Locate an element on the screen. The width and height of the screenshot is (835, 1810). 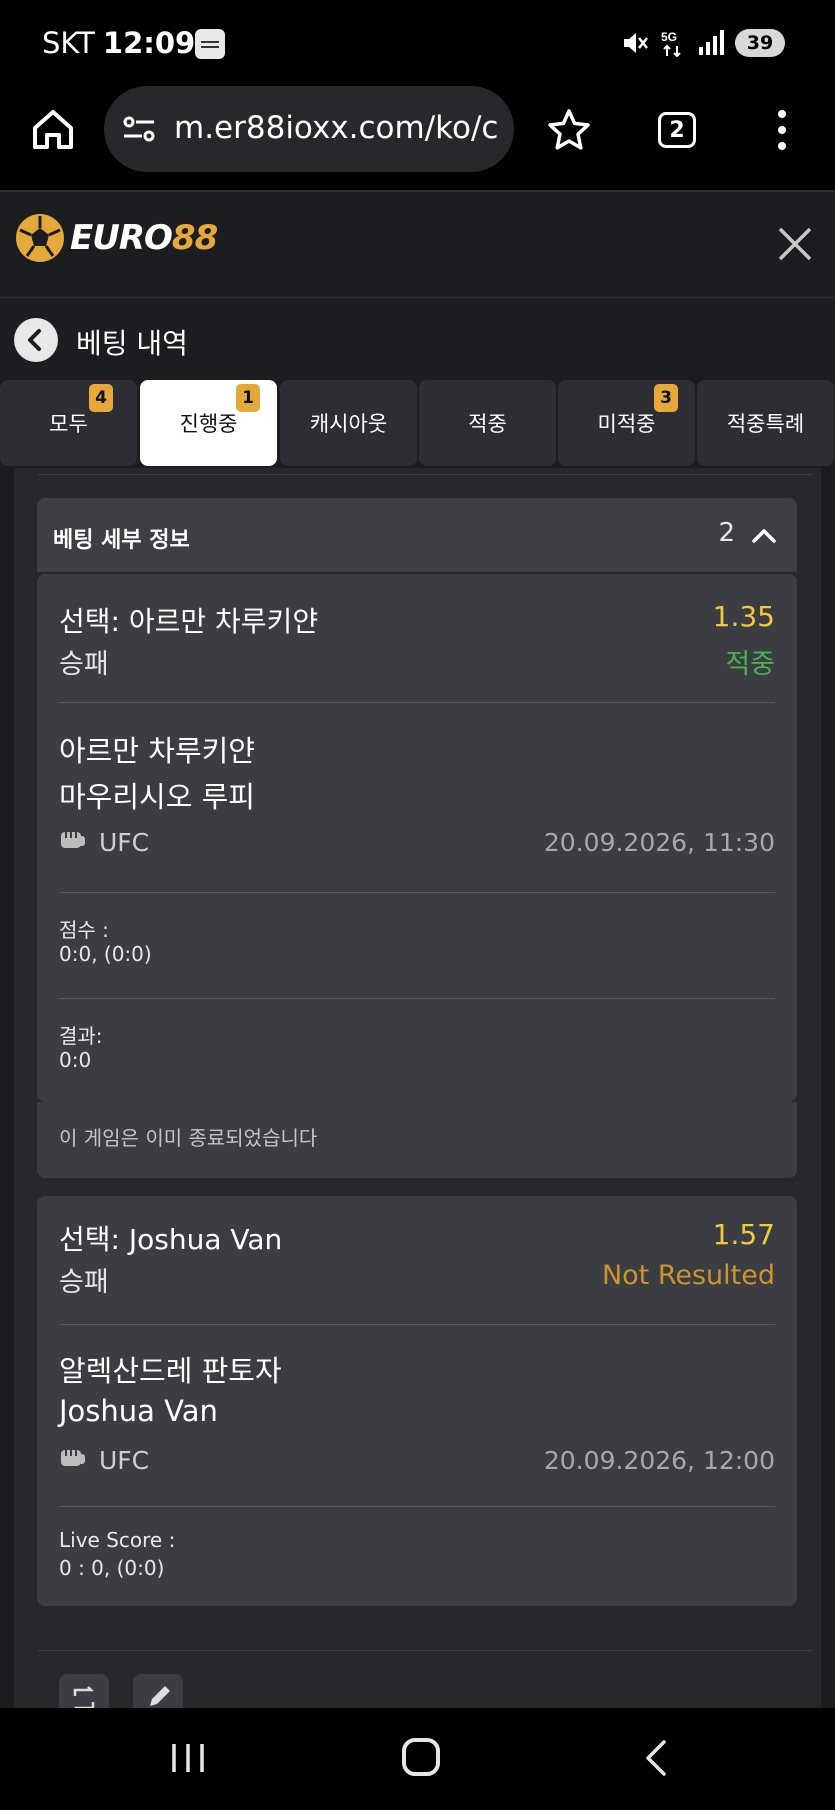
tab-label: 미적중 is located at coordinates (626, 424).